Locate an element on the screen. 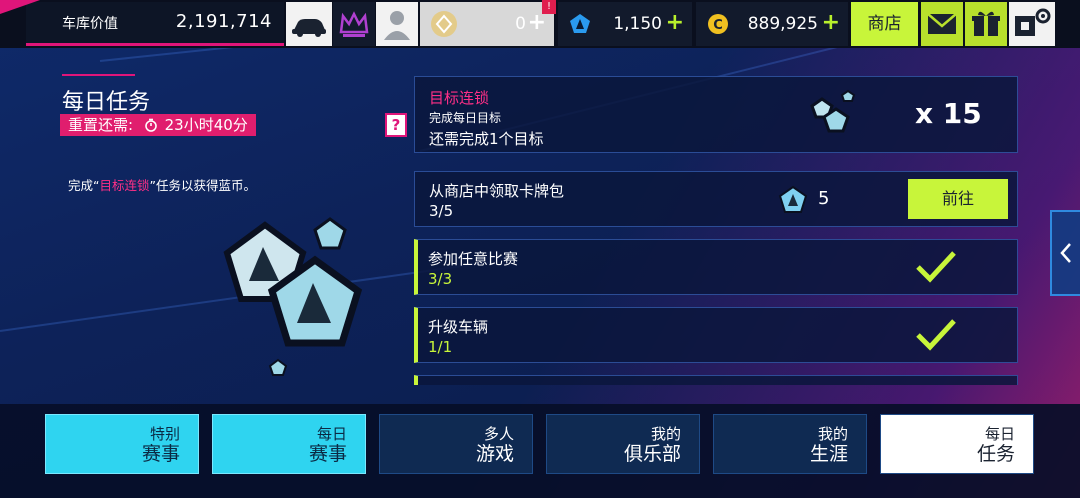 This screenshot has height=498, width=1080. token-stack-icon is located at coordinates (293, 296).